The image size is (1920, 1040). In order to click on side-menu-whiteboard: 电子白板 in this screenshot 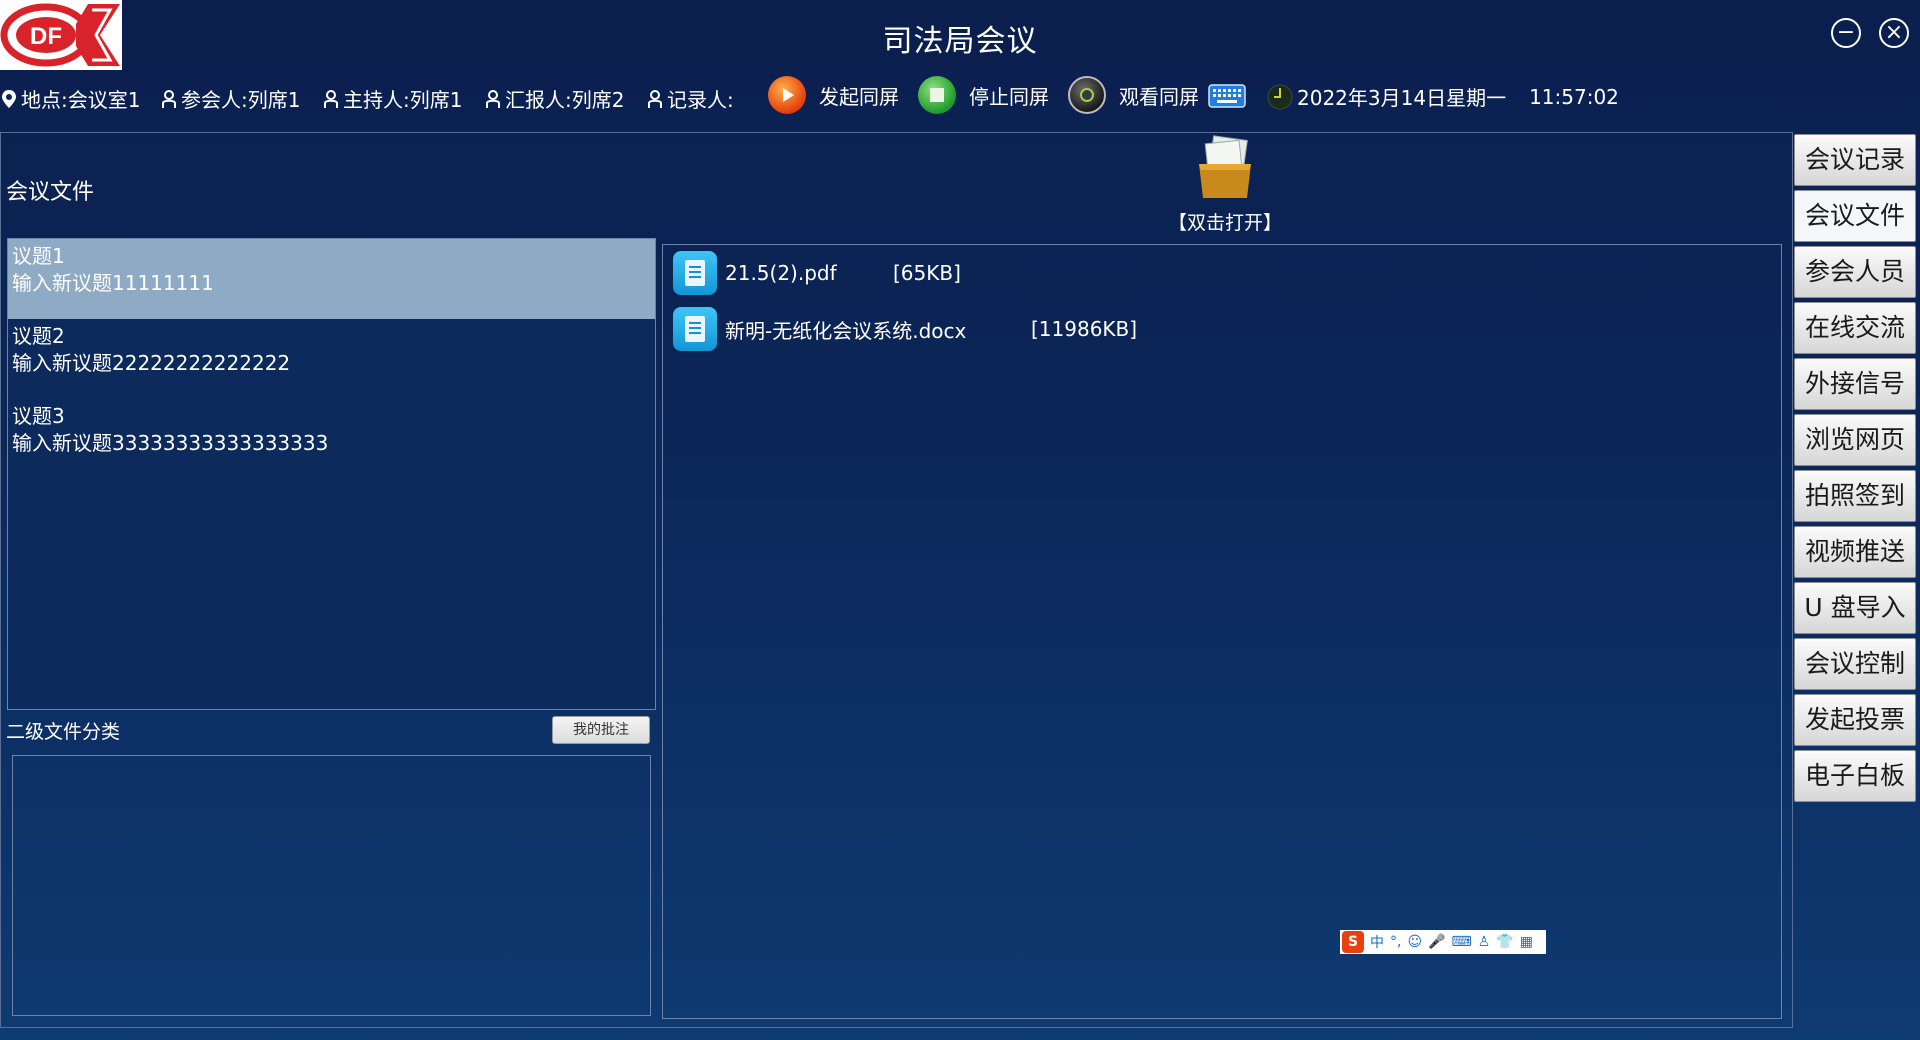, I will do `click(1855, 776)`.